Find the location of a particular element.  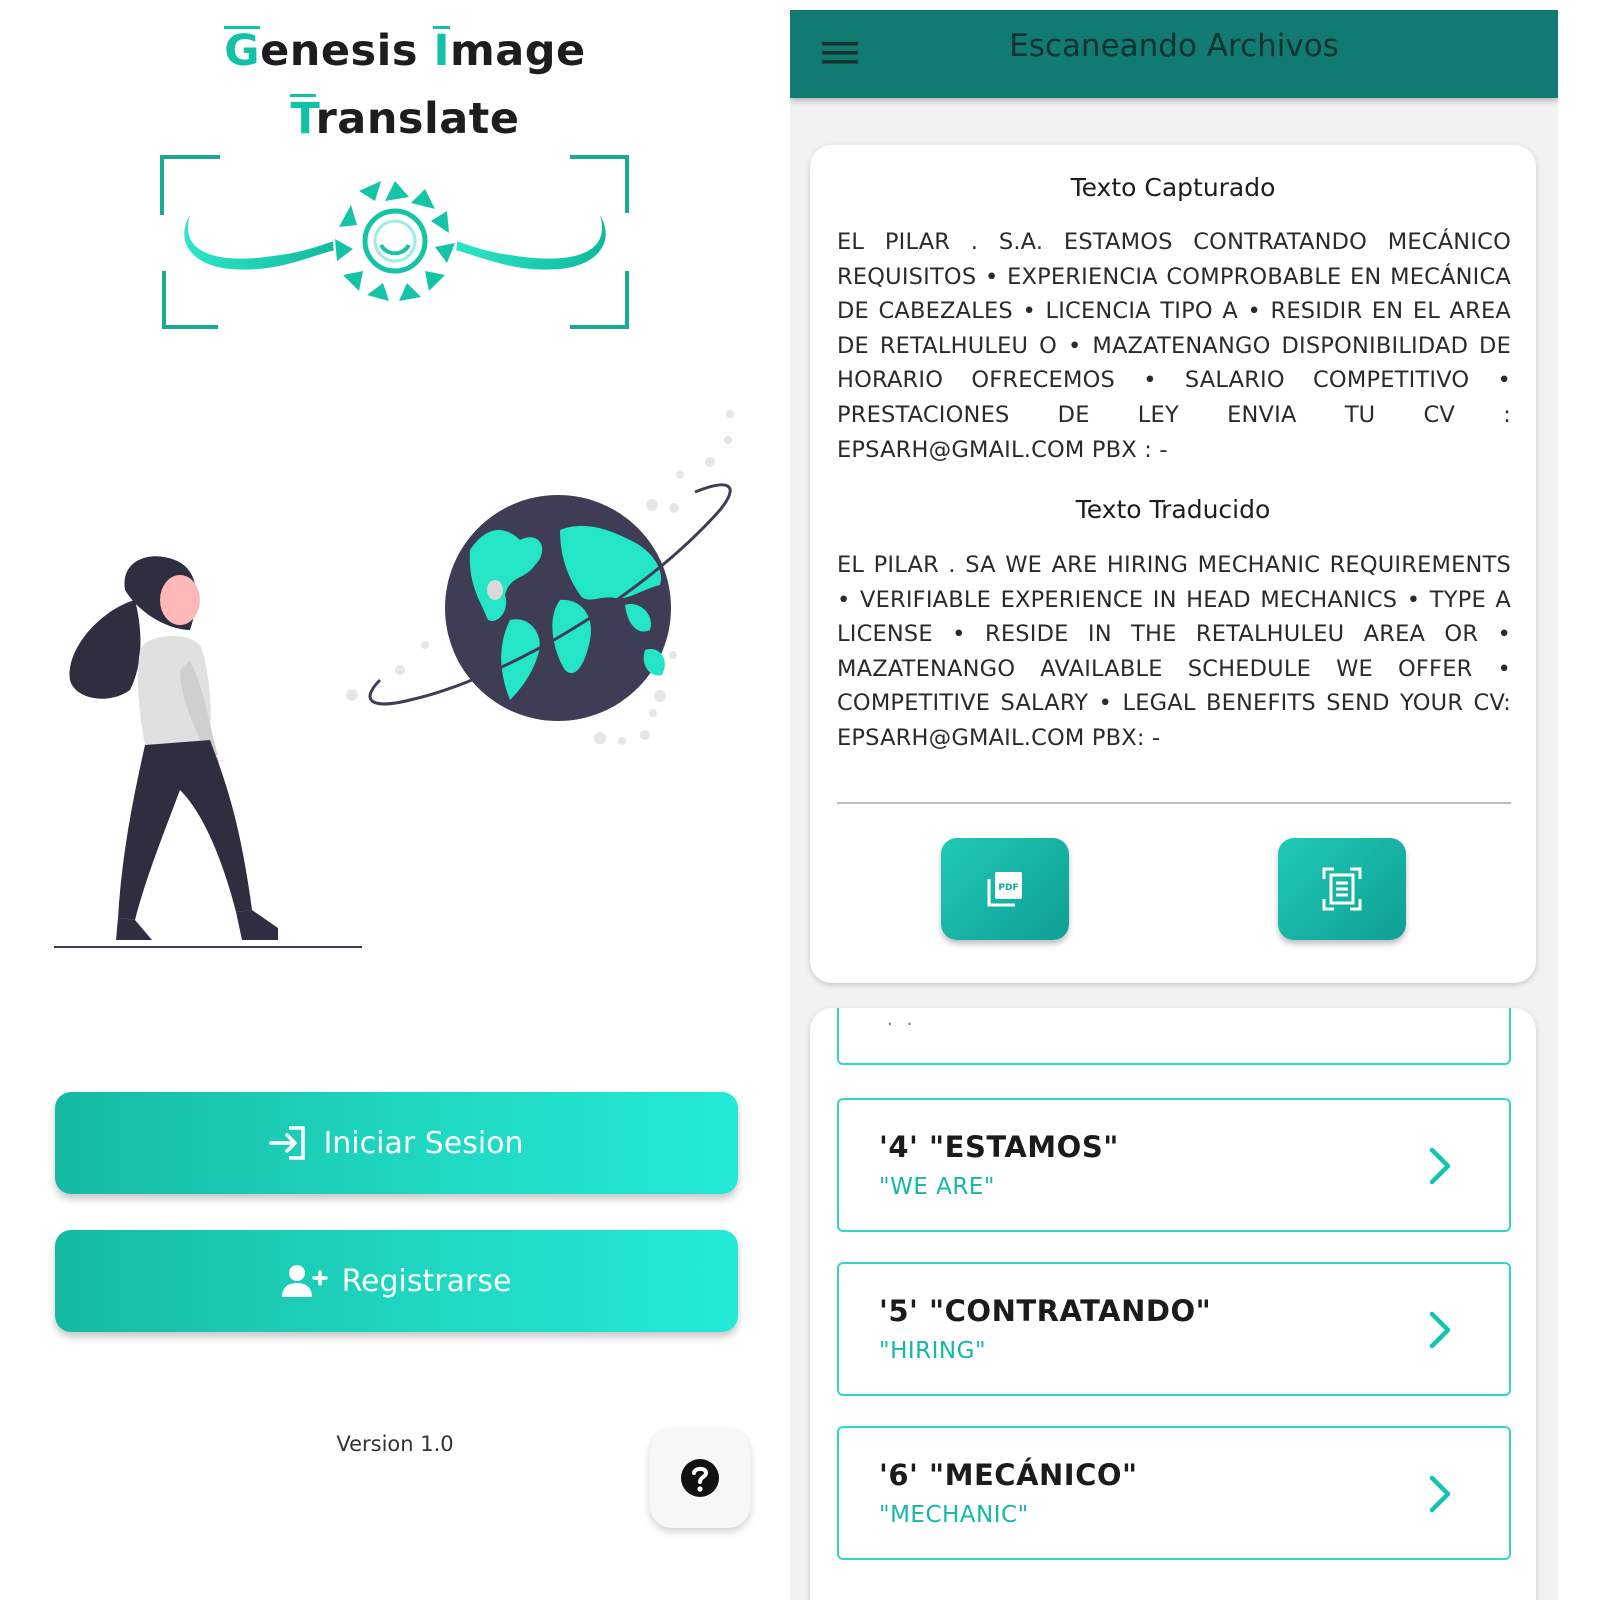

app-title-line-2: Translate is located at coordinates (405, 119).